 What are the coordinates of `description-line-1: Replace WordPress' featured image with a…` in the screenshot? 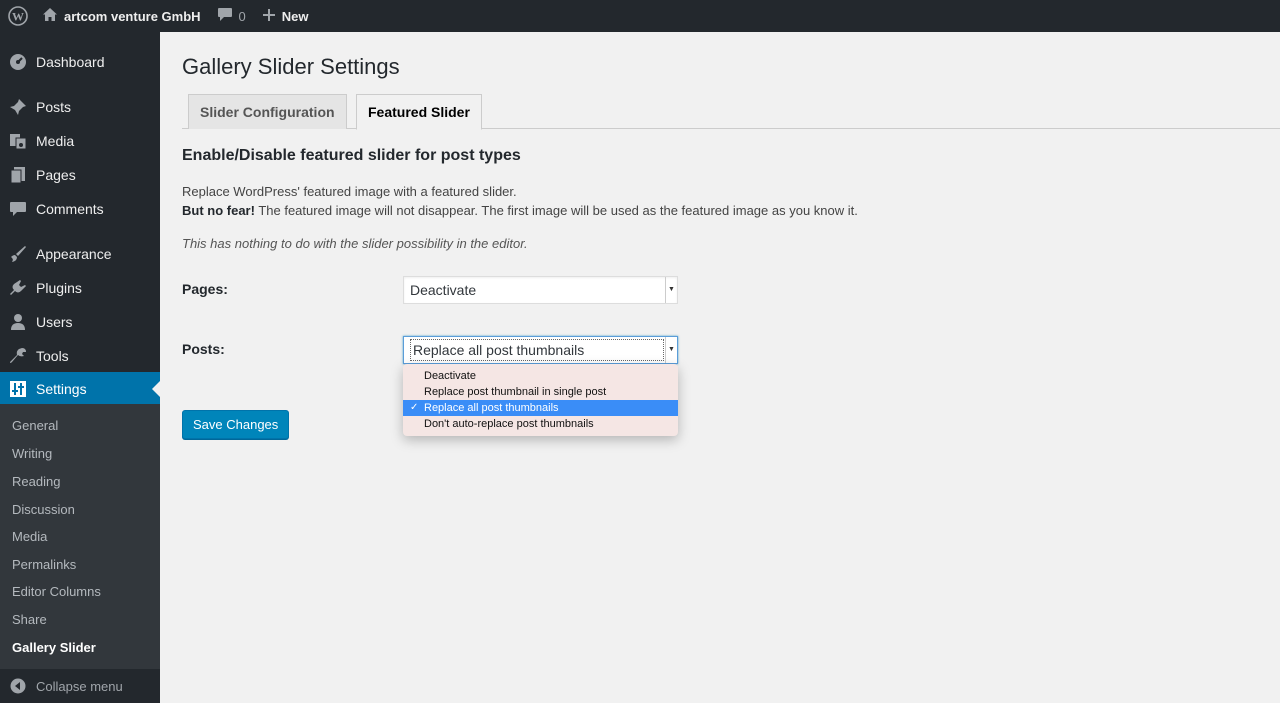 It's located at (349, 191).